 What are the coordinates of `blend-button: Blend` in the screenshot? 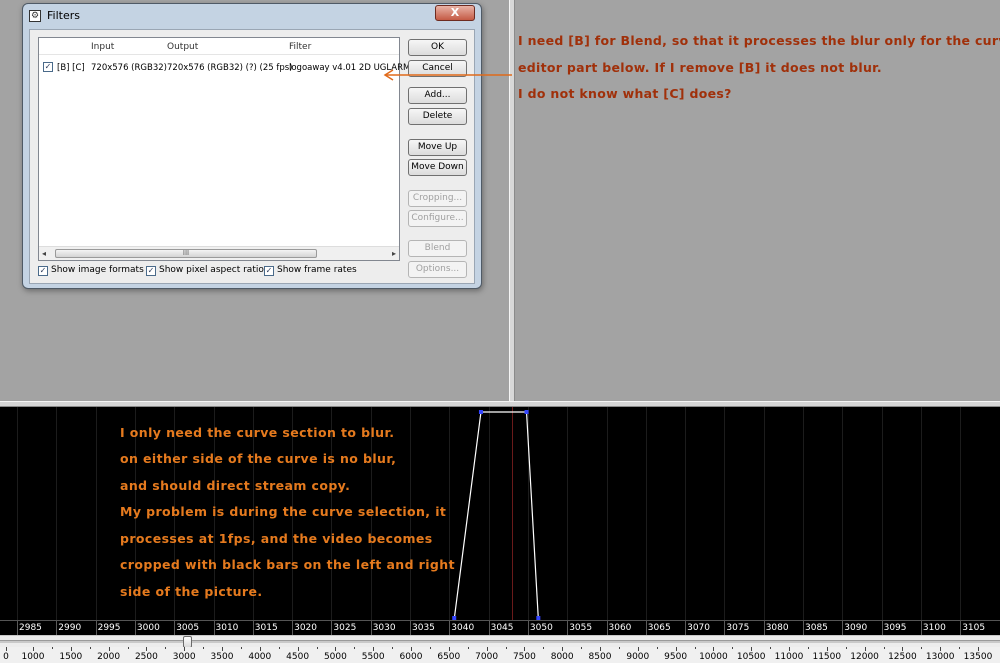 It's located at (437, 248).